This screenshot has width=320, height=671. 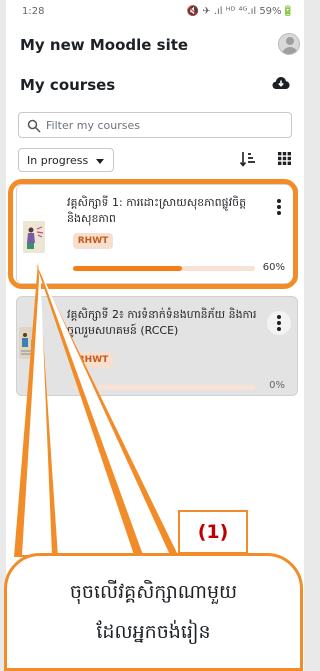 I want to click on more-options-icon, so click(x=279, y=323).